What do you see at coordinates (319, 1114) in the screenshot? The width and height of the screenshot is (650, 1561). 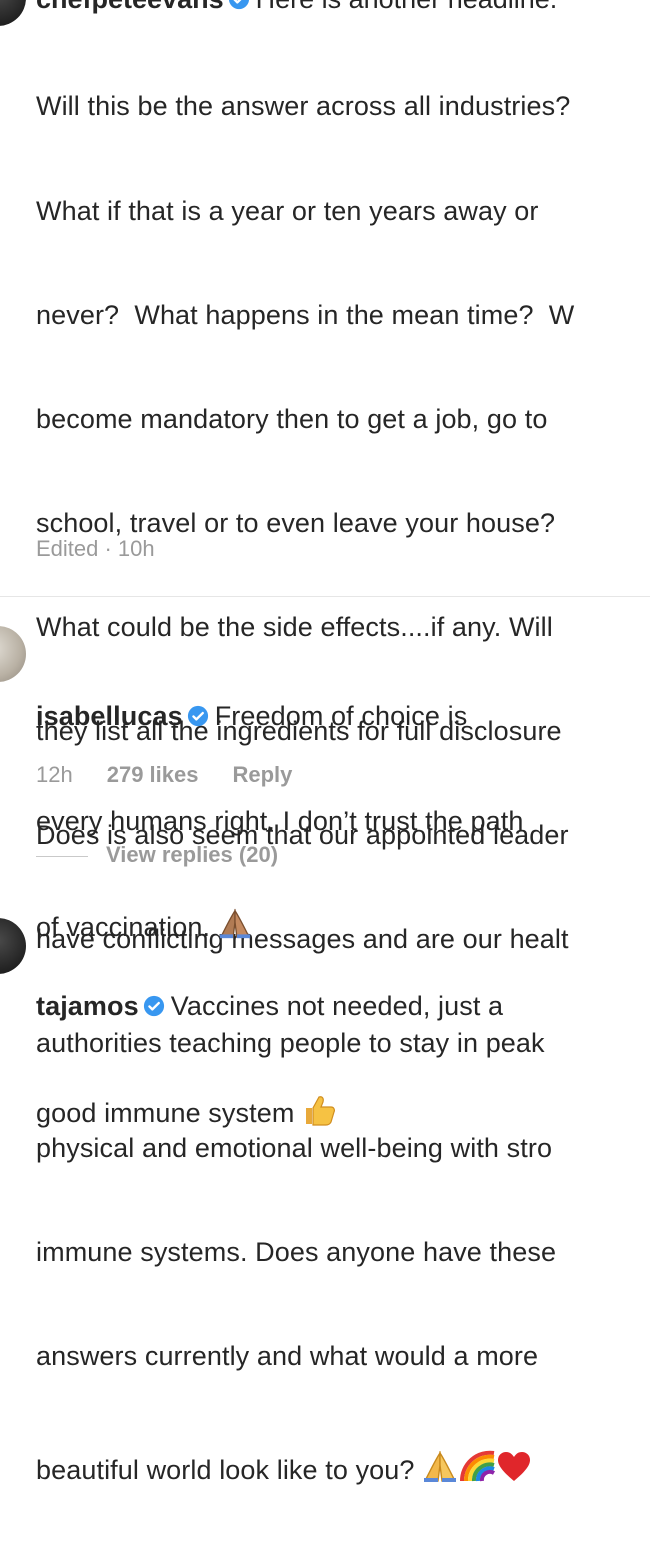 I see `thumbs-up-emoji` at bounding box center [319, 1114].